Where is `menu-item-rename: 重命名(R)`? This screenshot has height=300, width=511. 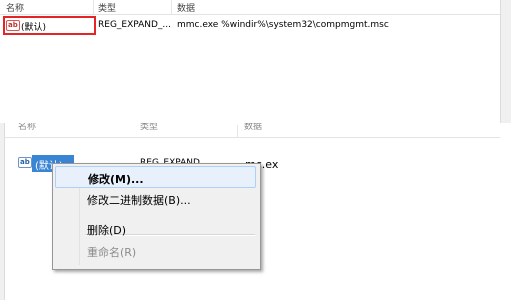
menu-item-rename: 重命名(R) is located at coordinates (155, 251).